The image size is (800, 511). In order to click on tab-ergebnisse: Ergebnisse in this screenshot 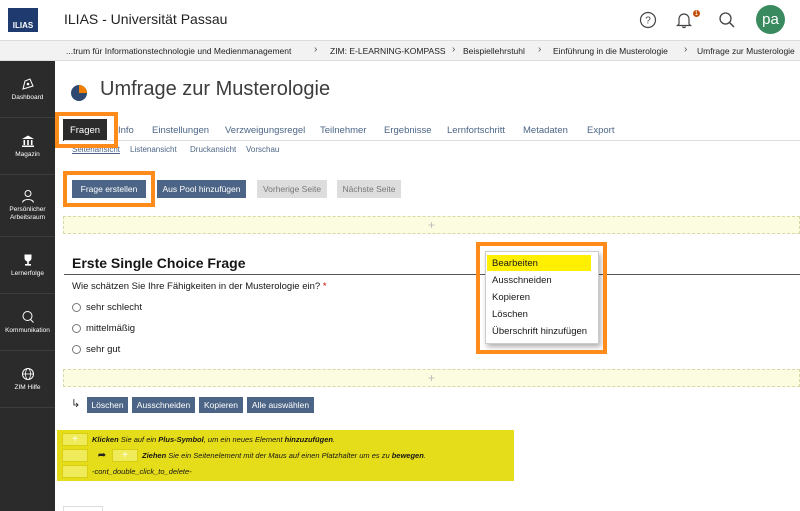, I will do `click(408, 130)`.